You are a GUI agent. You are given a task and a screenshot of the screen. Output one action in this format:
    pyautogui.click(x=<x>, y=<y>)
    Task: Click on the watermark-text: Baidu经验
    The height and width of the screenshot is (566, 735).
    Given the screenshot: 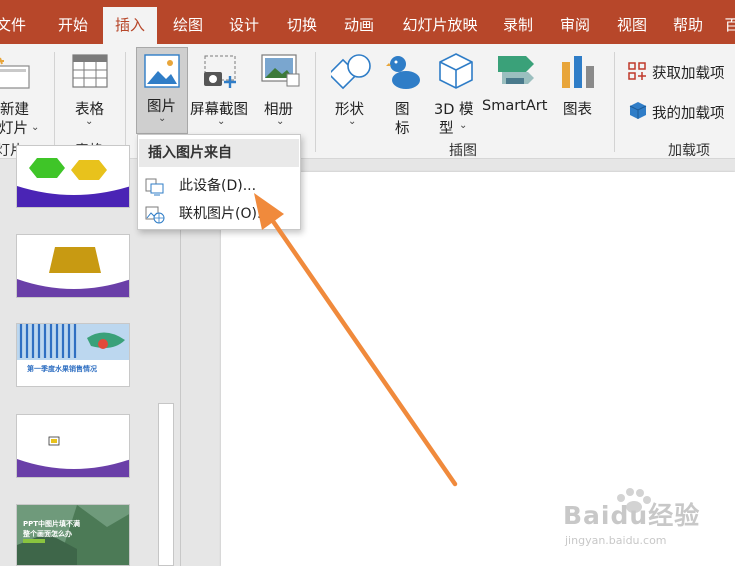 What is the action you would take?
    pyautogui.click(x=632, y=515)
    